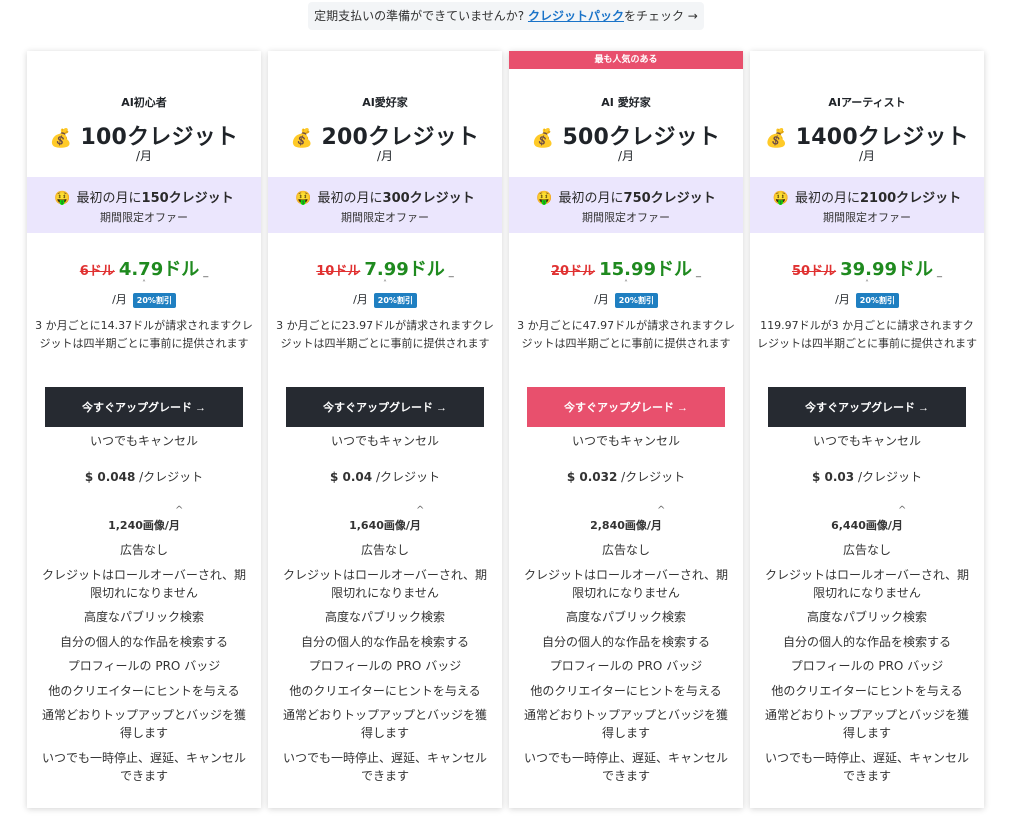 The image size is (1024, 834). Describe the element at coordinates (576, 16) in the screenshot. I see `credit-pack-link: クレジットパック` at that location.